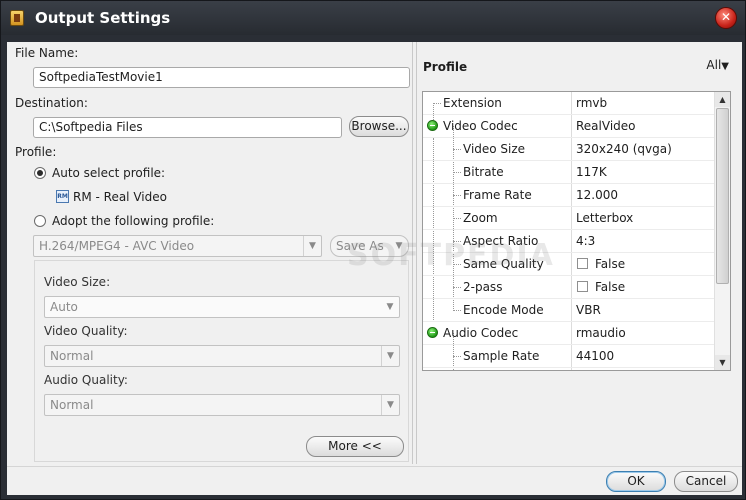  I want to click on profile-filter-value: All, so click(714, 65).